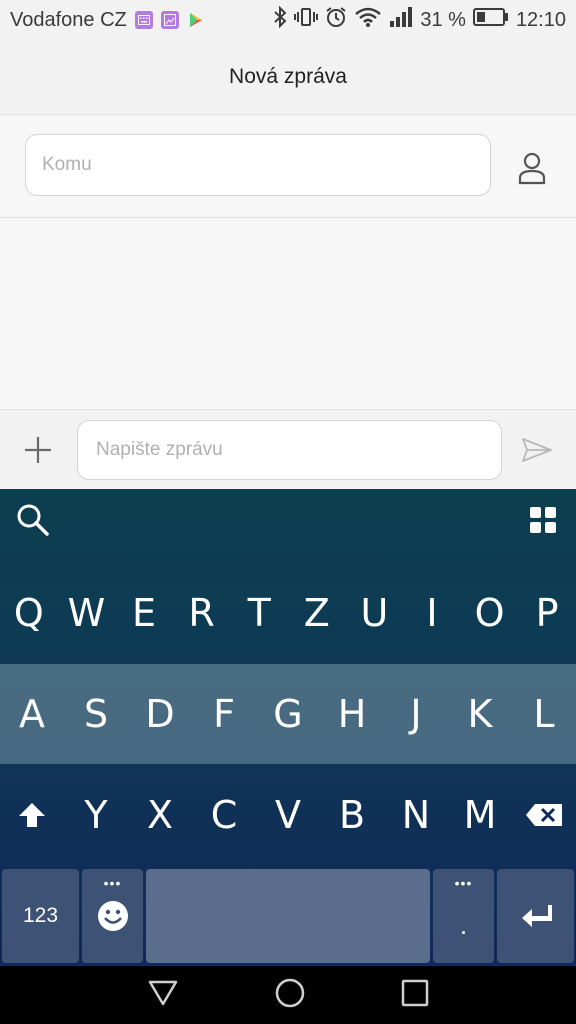 The image size is (576, 1024). Describe the element at coordinates (463, 883) in the screenshot. I see `period-more-dots: •••` at that location.